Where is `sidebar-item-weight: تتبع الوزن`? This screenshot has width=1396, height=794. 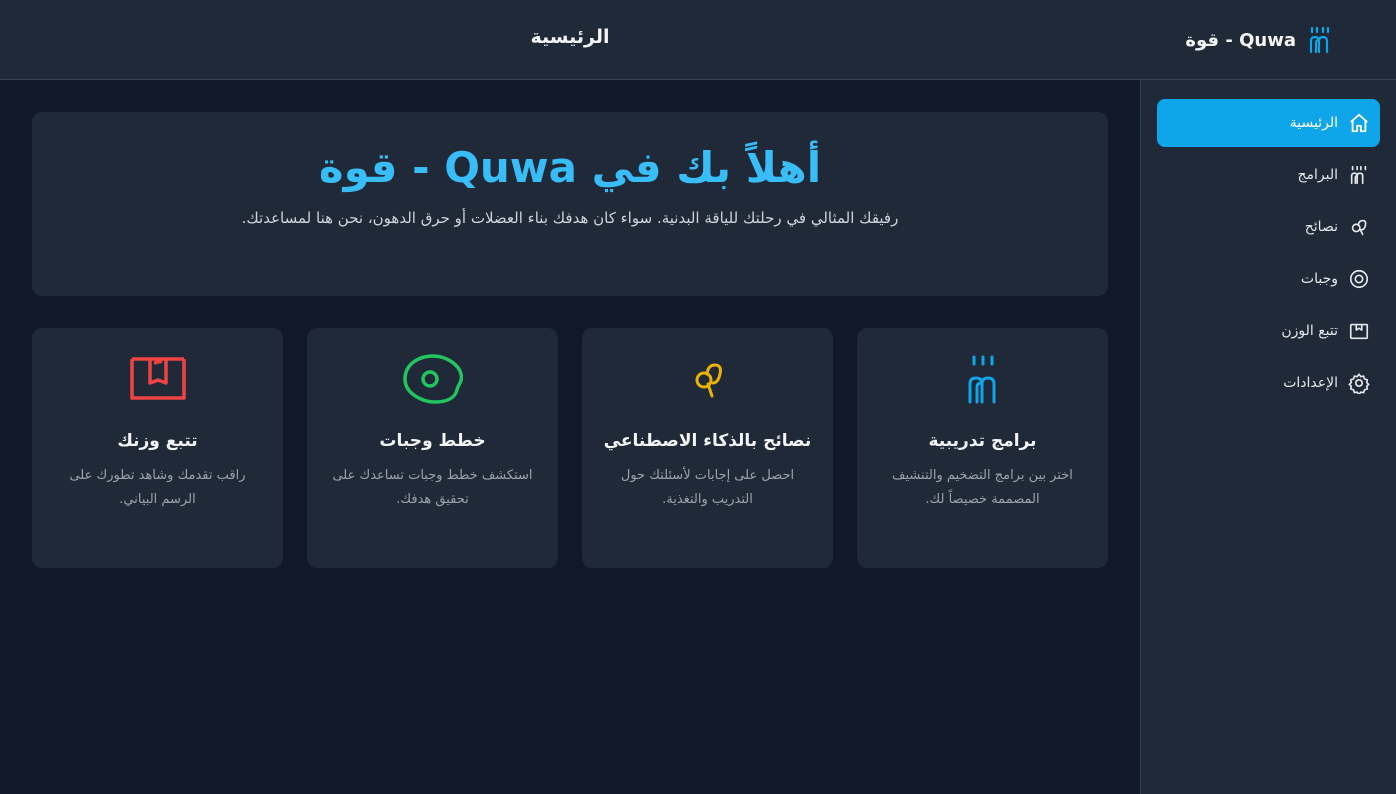 sidebar-item-weight: تتبع الوزن is located at coordinates (1268, 331).